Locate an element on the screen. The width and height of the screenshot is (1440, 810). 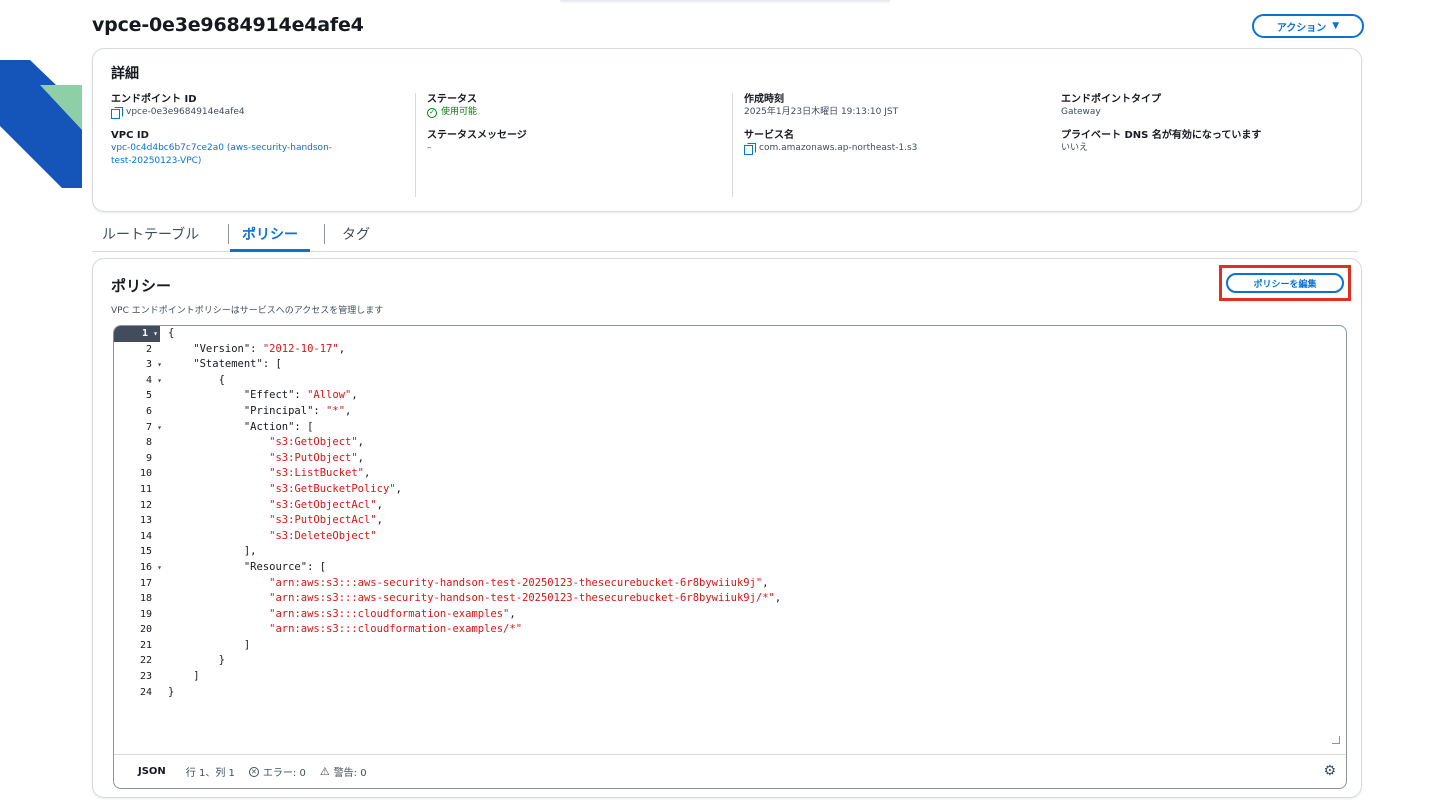
warning-icon: ⚠ is located at coordinates (324, 771).